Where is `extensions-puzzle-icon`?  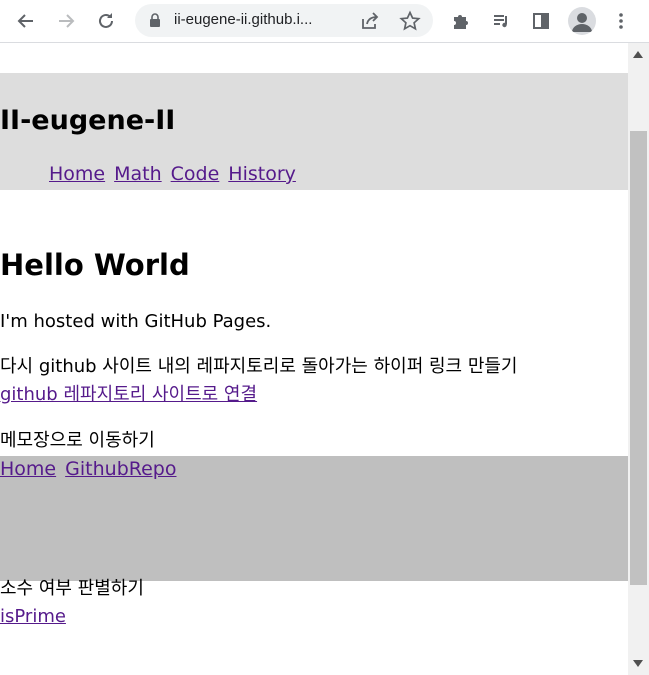 extensions-puzzle-icon is located at coordinates (461, 22).